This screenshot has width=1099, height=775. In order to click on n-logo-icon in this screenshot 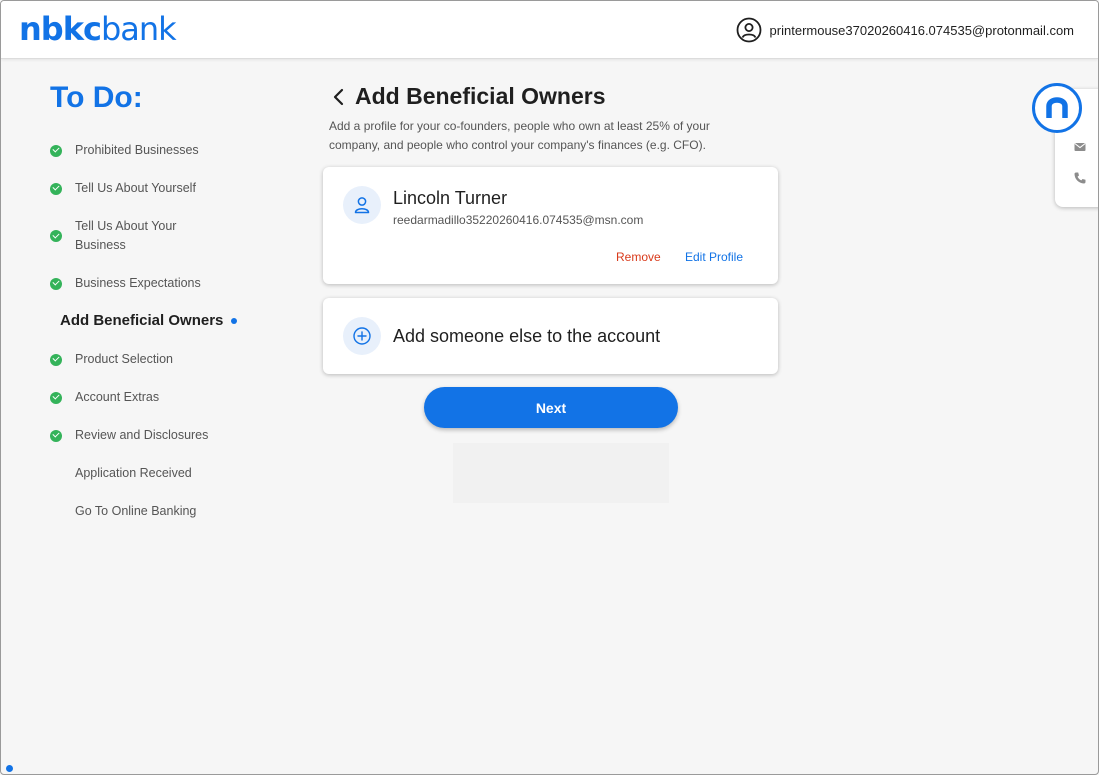, I will do `click(1057, 107)`.